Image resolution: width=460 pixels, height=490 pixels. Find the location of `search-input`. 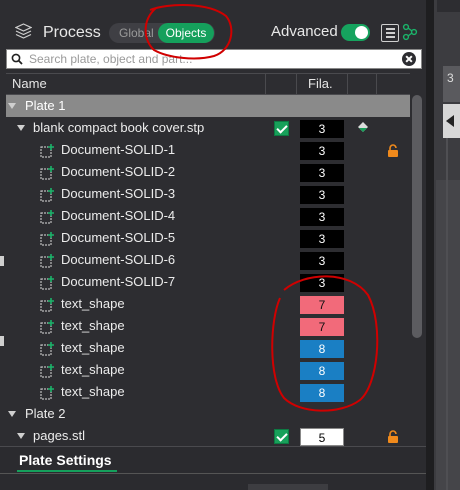

search-input is located at coordinates (214, 59).